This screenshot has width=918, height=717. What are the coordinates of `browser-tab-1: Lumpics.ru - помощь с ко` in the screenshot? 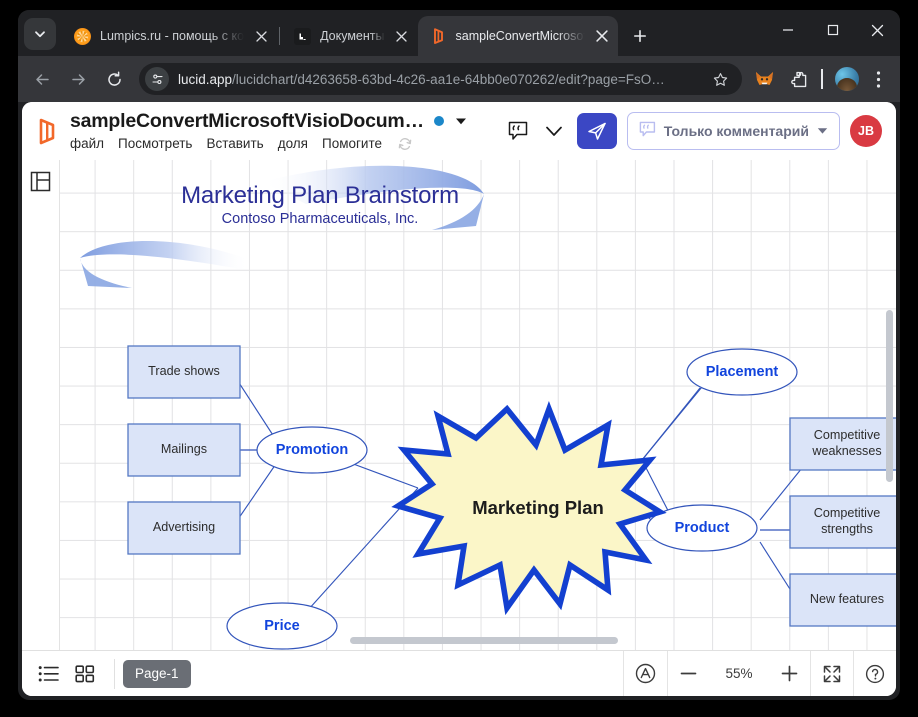 It's located at (169, 36).